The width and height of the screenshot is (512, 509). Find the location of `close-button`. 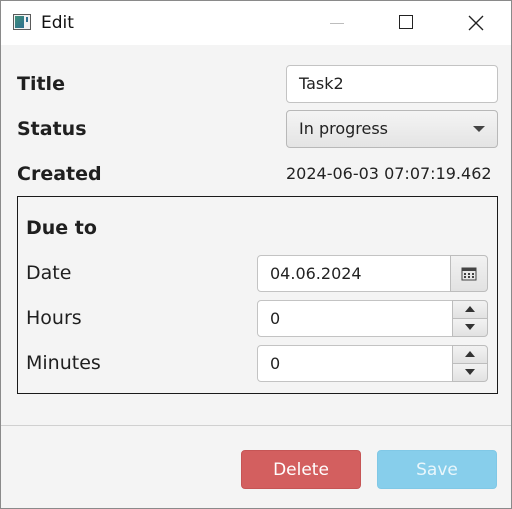

close-button is located at coordinates (476, 23).